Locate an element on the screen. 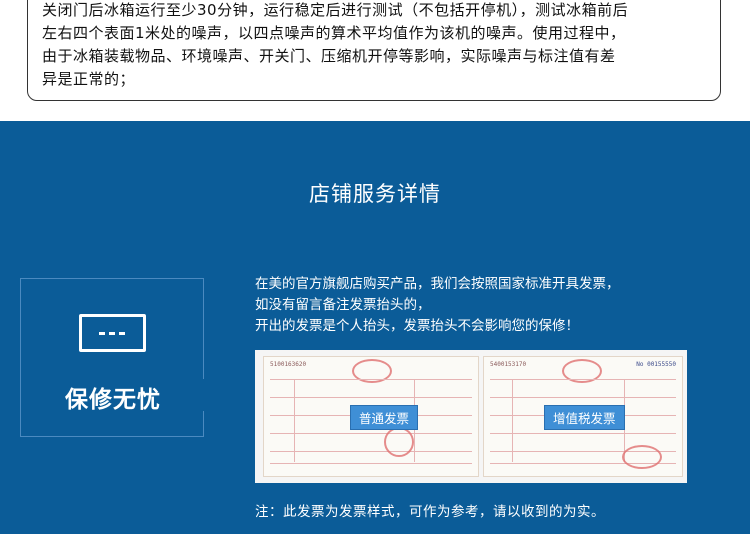  notice-line: 左右四个表面1米处的噪声，以四点噪声的算术平均值作为该机的噪声。使用过程中， is located at coordinates (334, 33).